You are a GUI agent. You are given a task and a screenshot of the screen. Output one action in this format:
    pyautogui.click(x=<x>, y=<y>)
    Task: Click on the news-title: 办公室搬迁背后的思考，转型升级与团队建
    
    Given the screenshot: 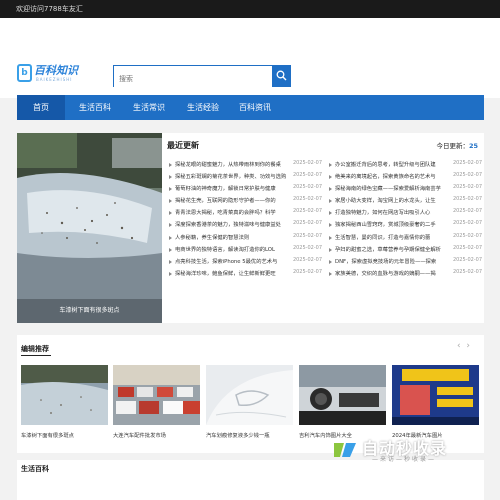 What is the action you would take?
    pyautogui.click(x=391, y=164)
    